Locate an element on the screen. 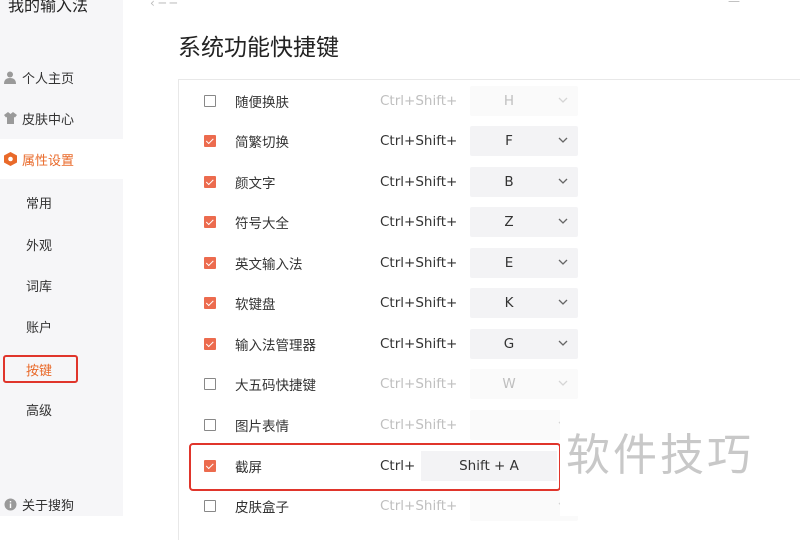  shortcut-key-select: W is located at coordinates (524, 384).